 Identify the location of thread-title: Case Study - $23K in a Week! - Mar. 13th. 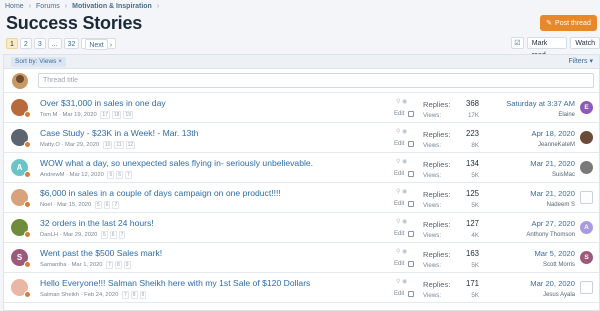
(119, 133).